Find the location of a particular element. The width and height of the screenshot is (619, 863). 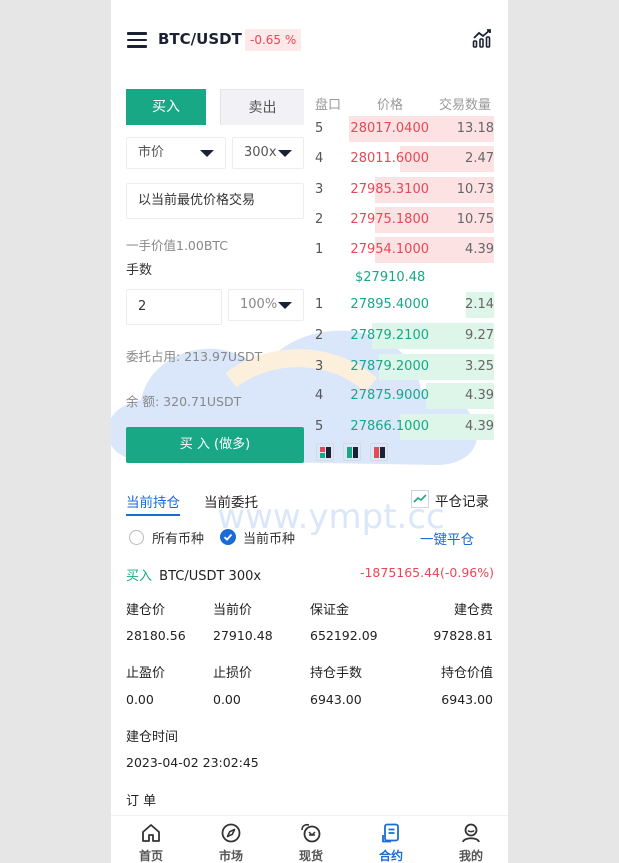

current-price: 27910.48 is located at coordinates (243, 635).